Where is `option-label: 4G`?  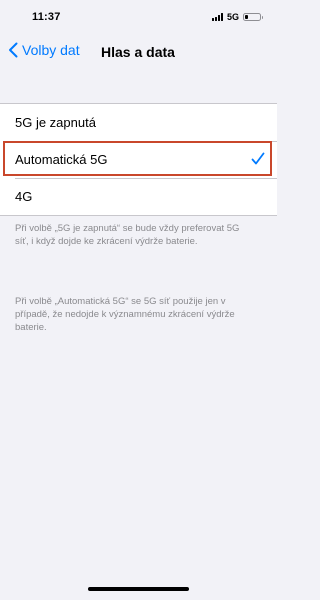 option-label: 4G is located at coordinates (24, 196).